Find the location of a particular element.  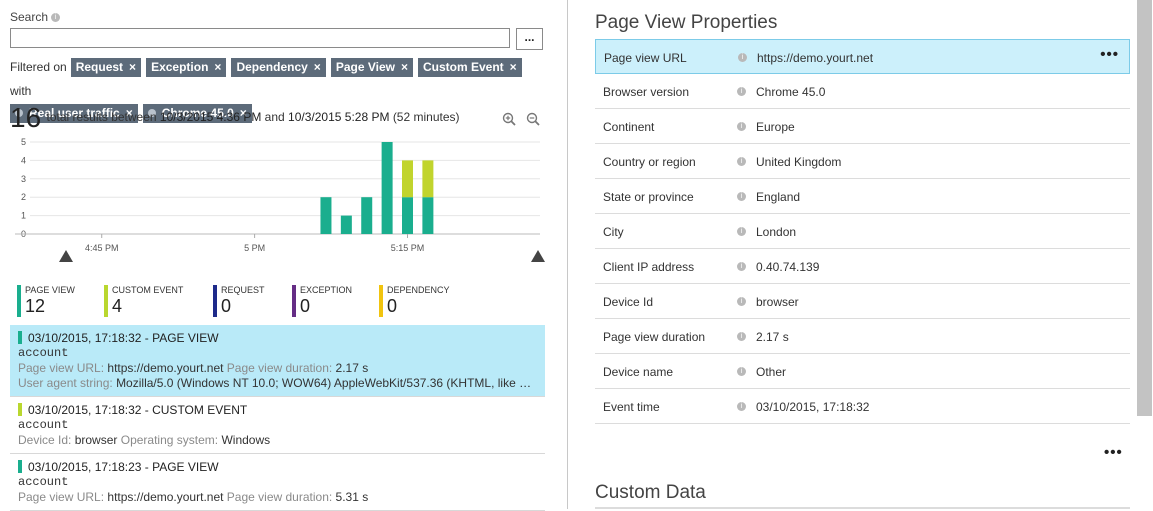

range-end-handle is located at coordinates (538, 256).